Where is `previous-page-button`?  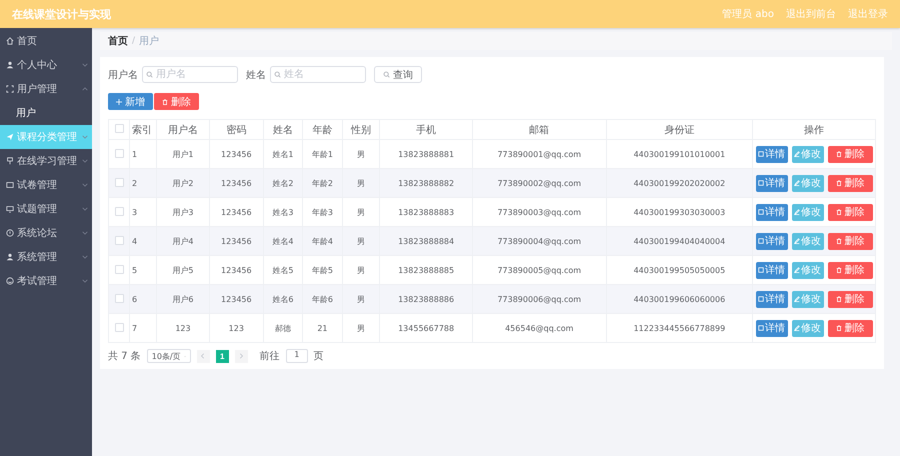 previous-page-button is located at coordinates (203, 356).